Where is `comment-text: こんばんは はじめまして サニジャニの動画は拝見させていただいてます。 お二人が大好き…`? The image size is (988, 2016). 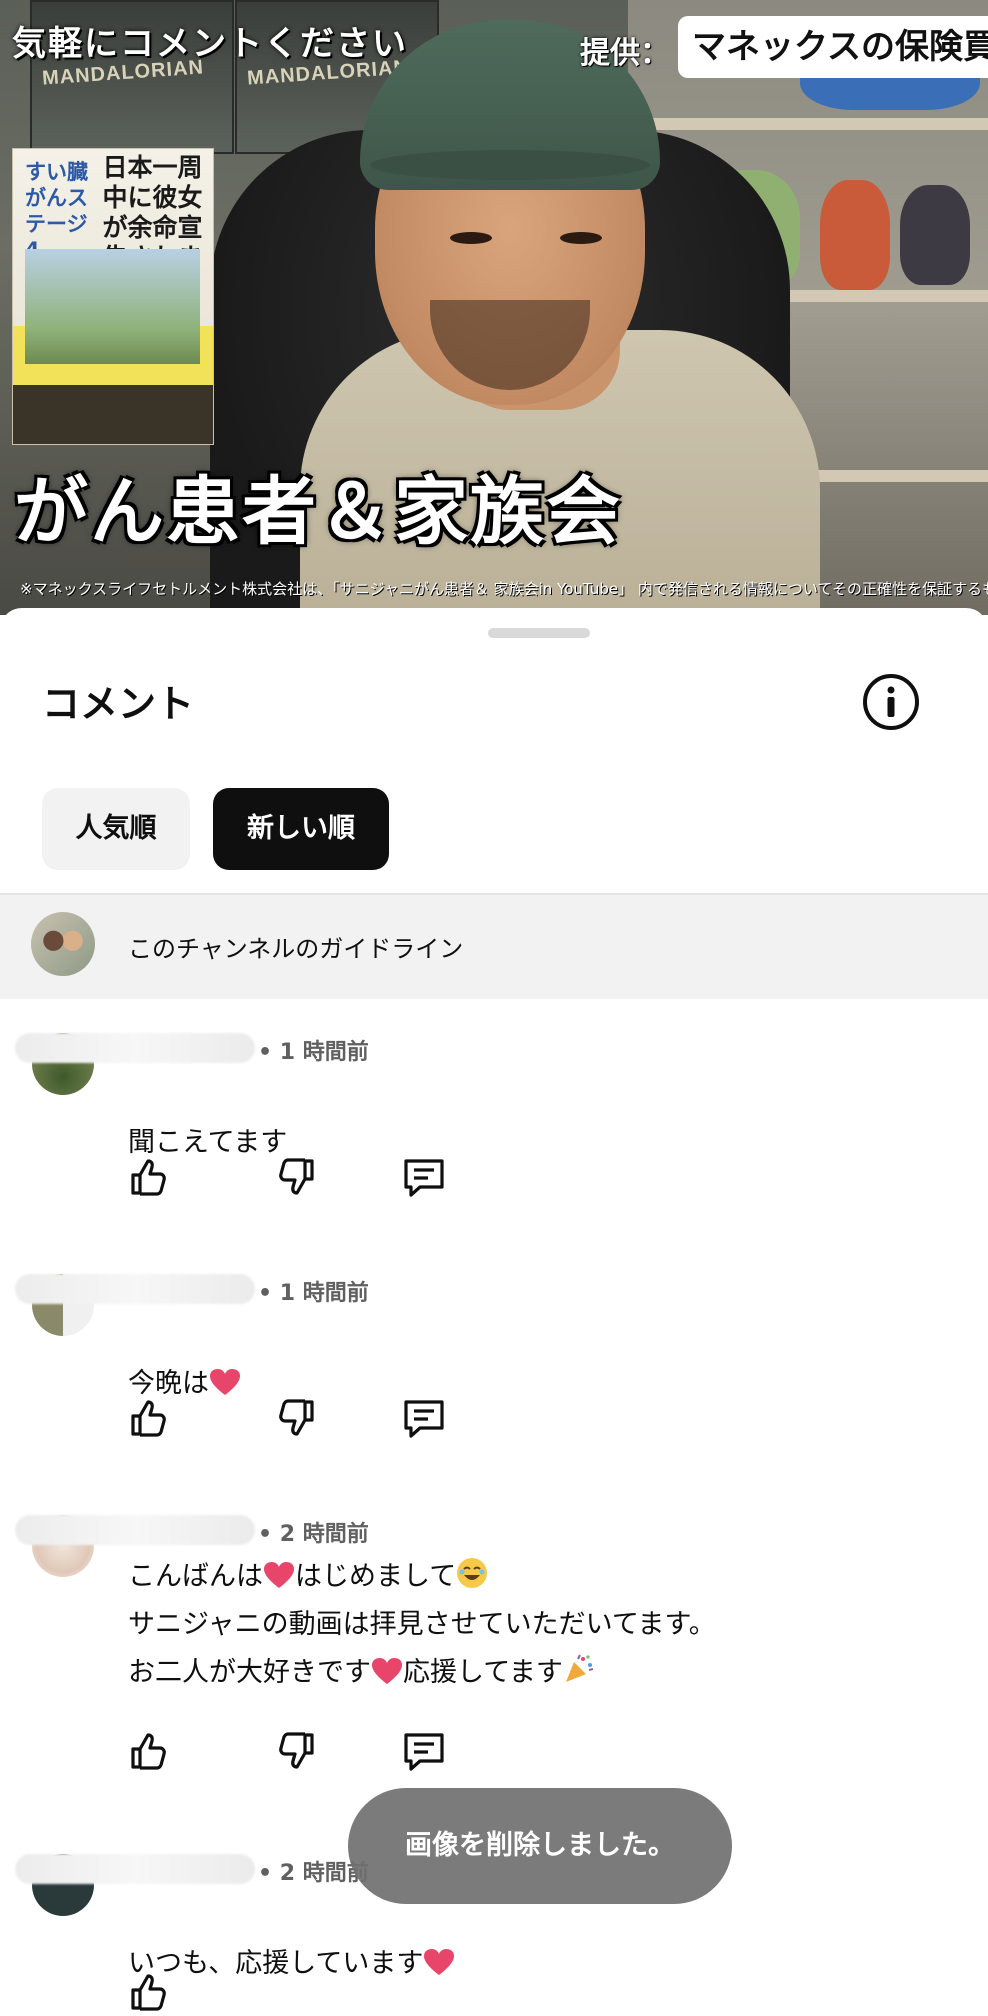
comment-text: こんばんは はじめまして サニジャニの動画は拝見させていただいてます。 お二人が大好き… is located at coordinates (422, 1625).